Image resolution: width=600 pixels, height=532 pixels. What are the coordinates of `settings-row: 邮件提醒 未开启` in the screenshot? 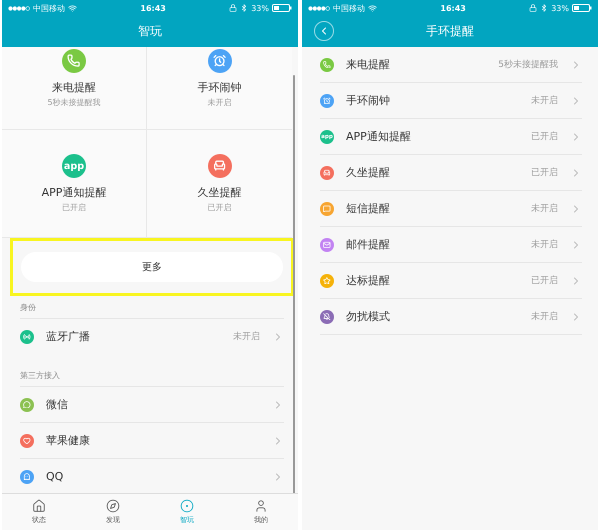 It's located at (451, 245).